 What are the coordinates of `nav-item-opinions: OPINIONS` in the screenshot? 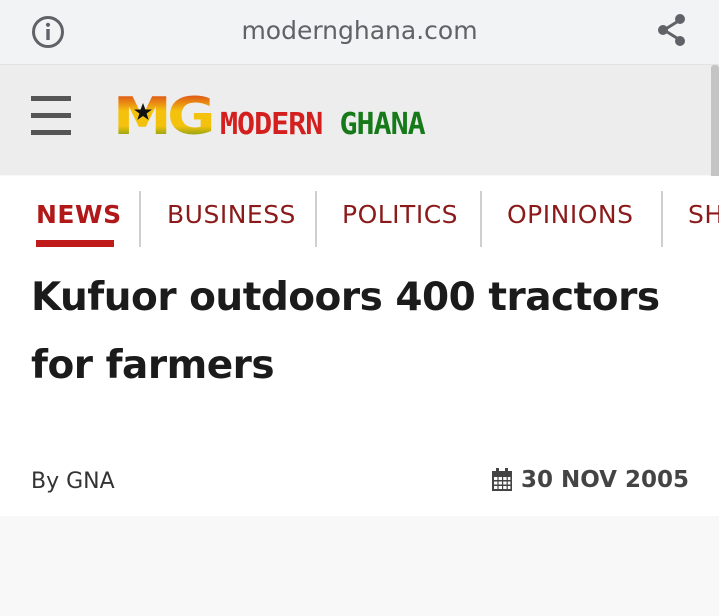 It's located at (570, 214).